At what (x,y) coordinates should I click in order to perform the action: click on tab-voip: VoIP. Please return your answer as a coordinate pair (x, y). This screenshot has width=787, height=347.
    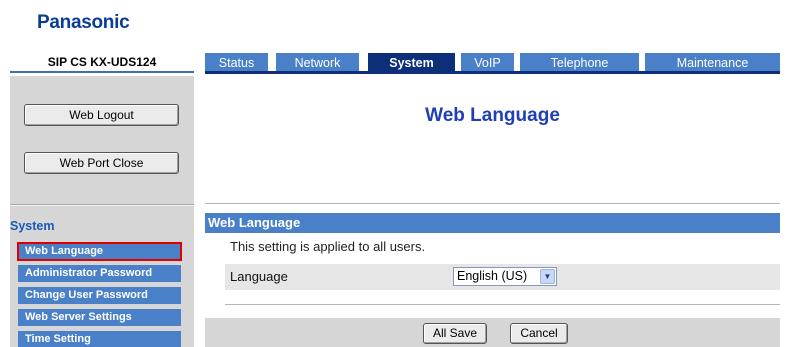
    Looking at the image, I should click on (487, 63).